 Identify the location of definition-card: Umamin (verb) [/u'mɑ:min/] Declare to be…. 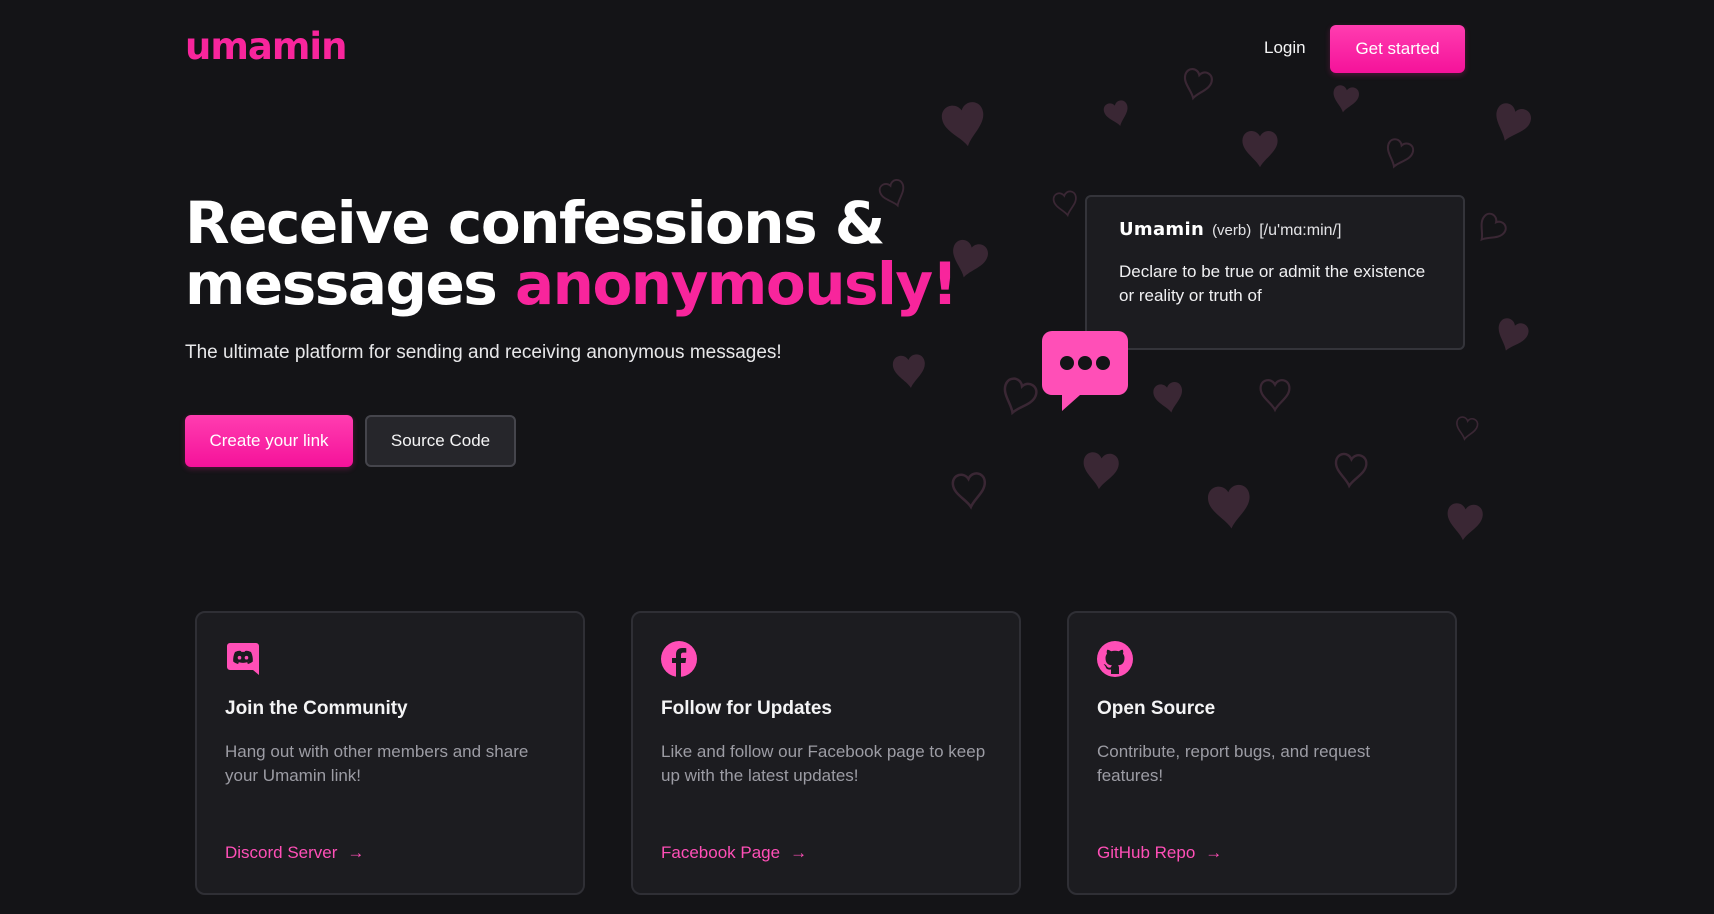
(1275, 272).